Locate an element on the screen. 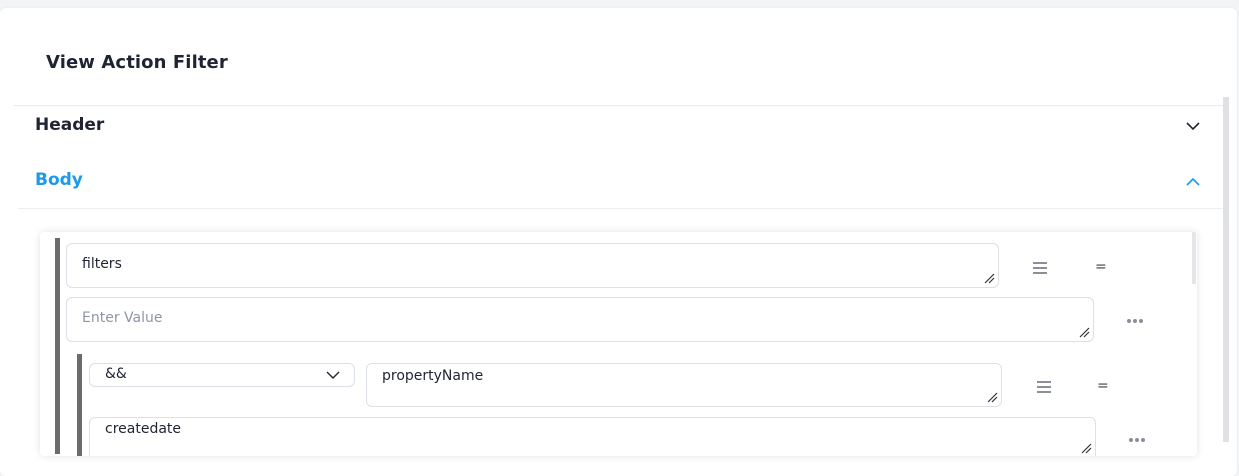 The image size is (1239, 476). filter-value-field: Enter Value is located at coordinates (580, 319).